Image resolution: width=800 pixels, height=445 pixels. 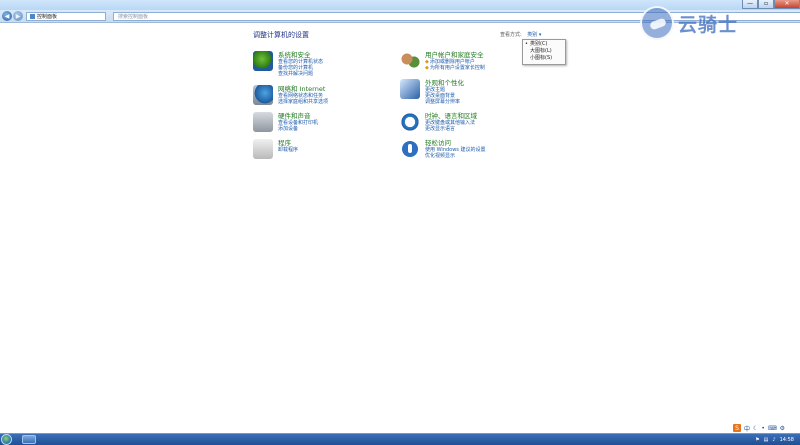 I want to click on breadcrumb: 控制面板, so click(x=47, y=17).